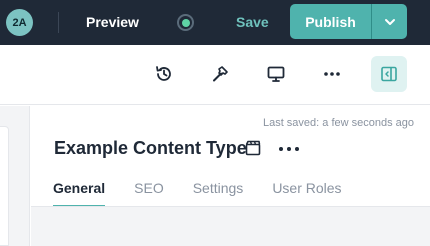 This screenshot has width=430, height=246. What do you see at coordinates (330, 21) in the screenshot?
I see `publish-button: Publish` at bounding box center [330, 21].